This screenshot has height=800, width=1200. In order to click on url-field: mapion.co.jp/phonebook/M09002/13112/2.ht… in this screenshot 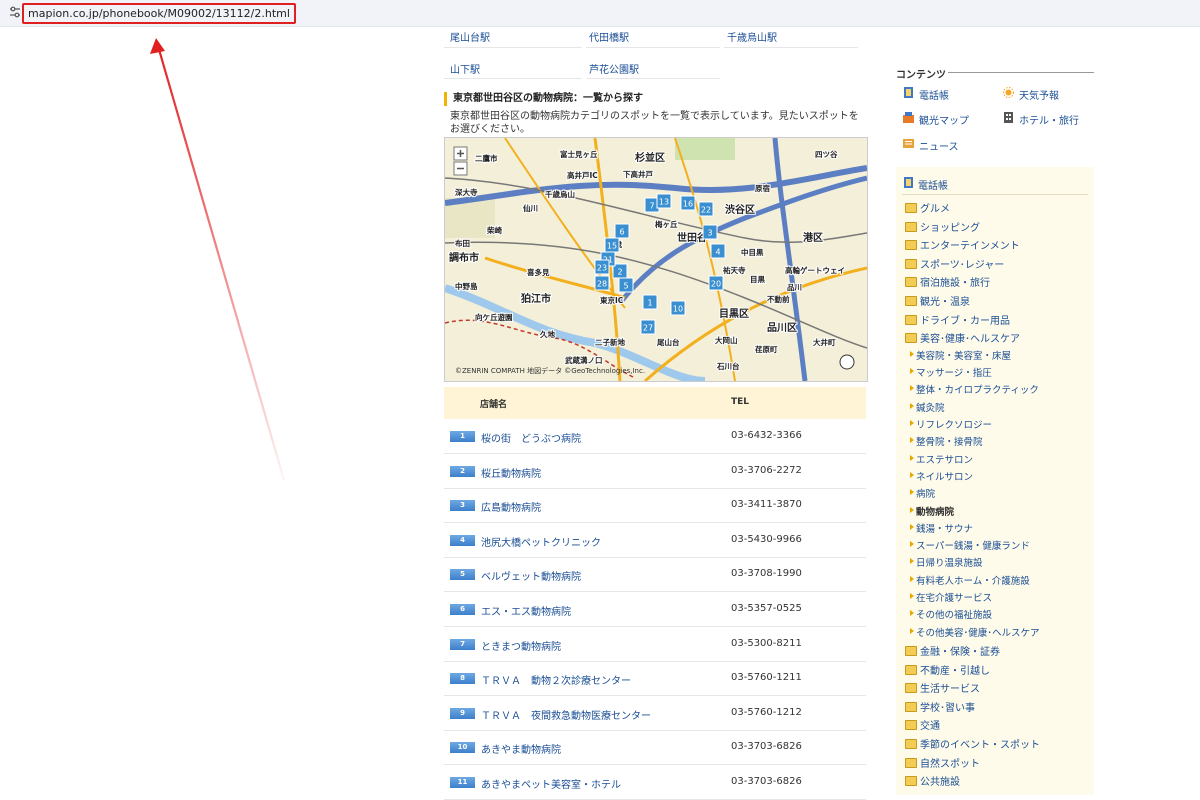, I will do `click(159, 13)`.